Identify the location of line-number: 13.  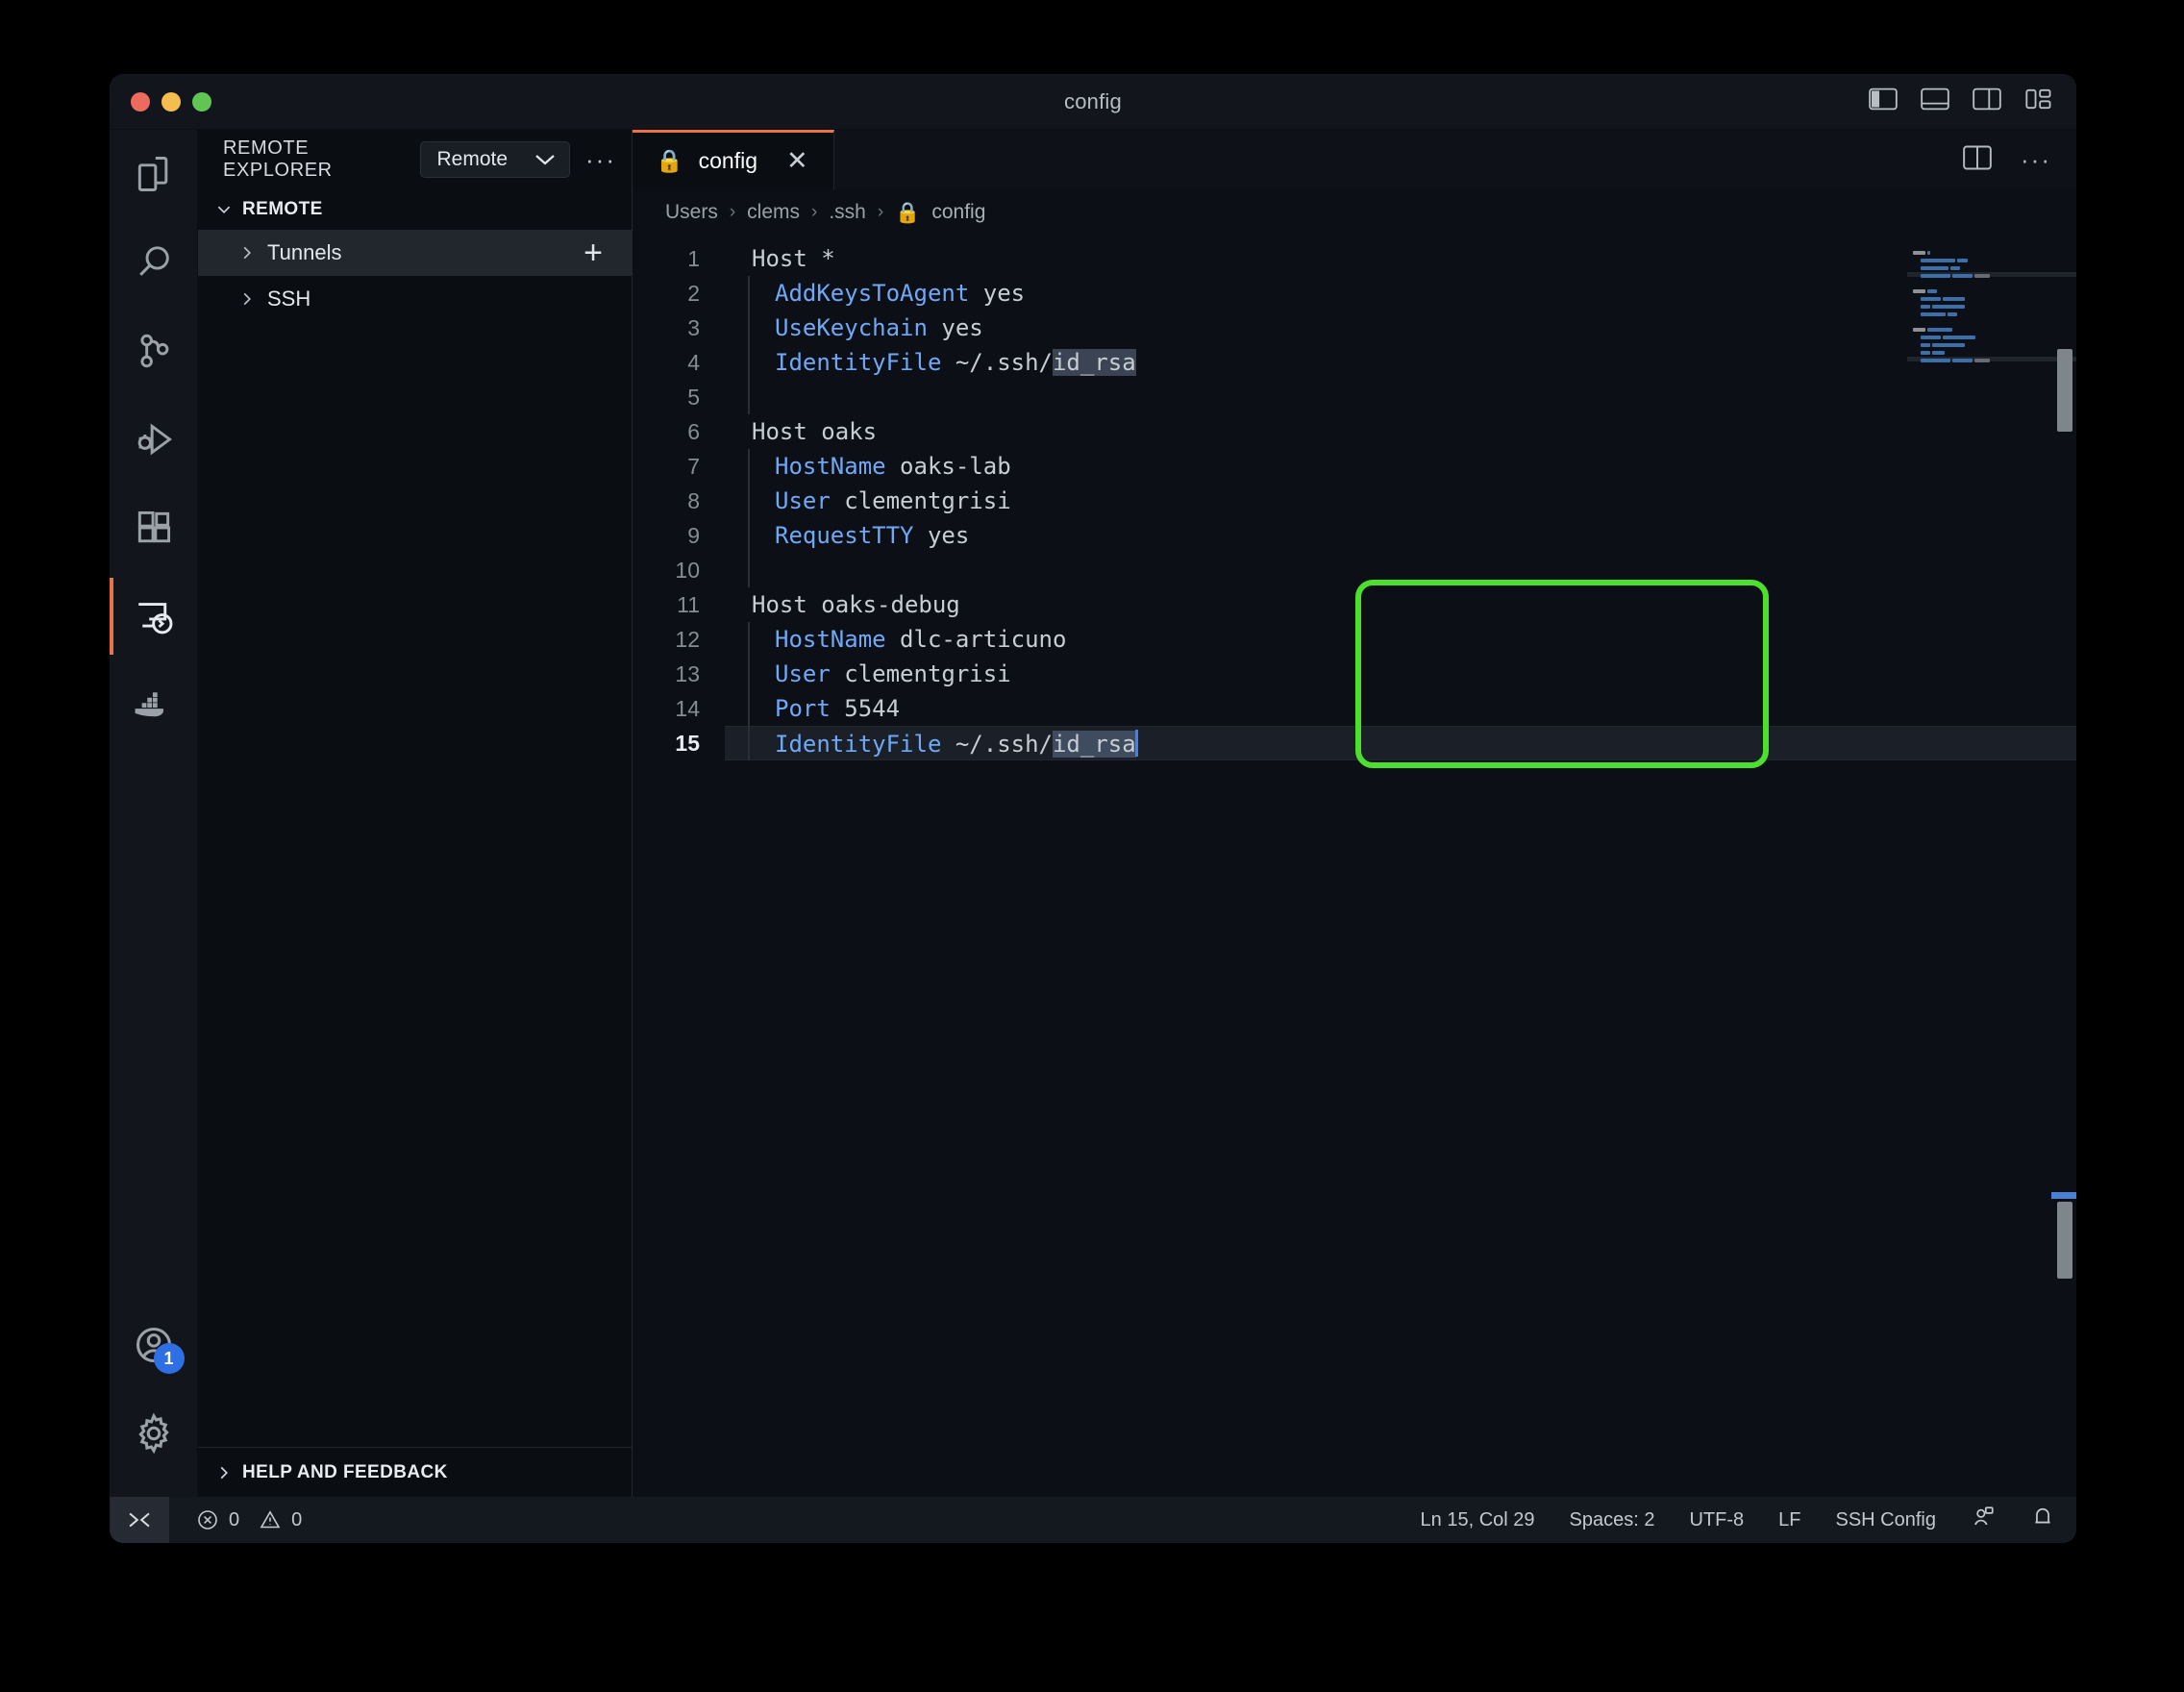
(688, 673).